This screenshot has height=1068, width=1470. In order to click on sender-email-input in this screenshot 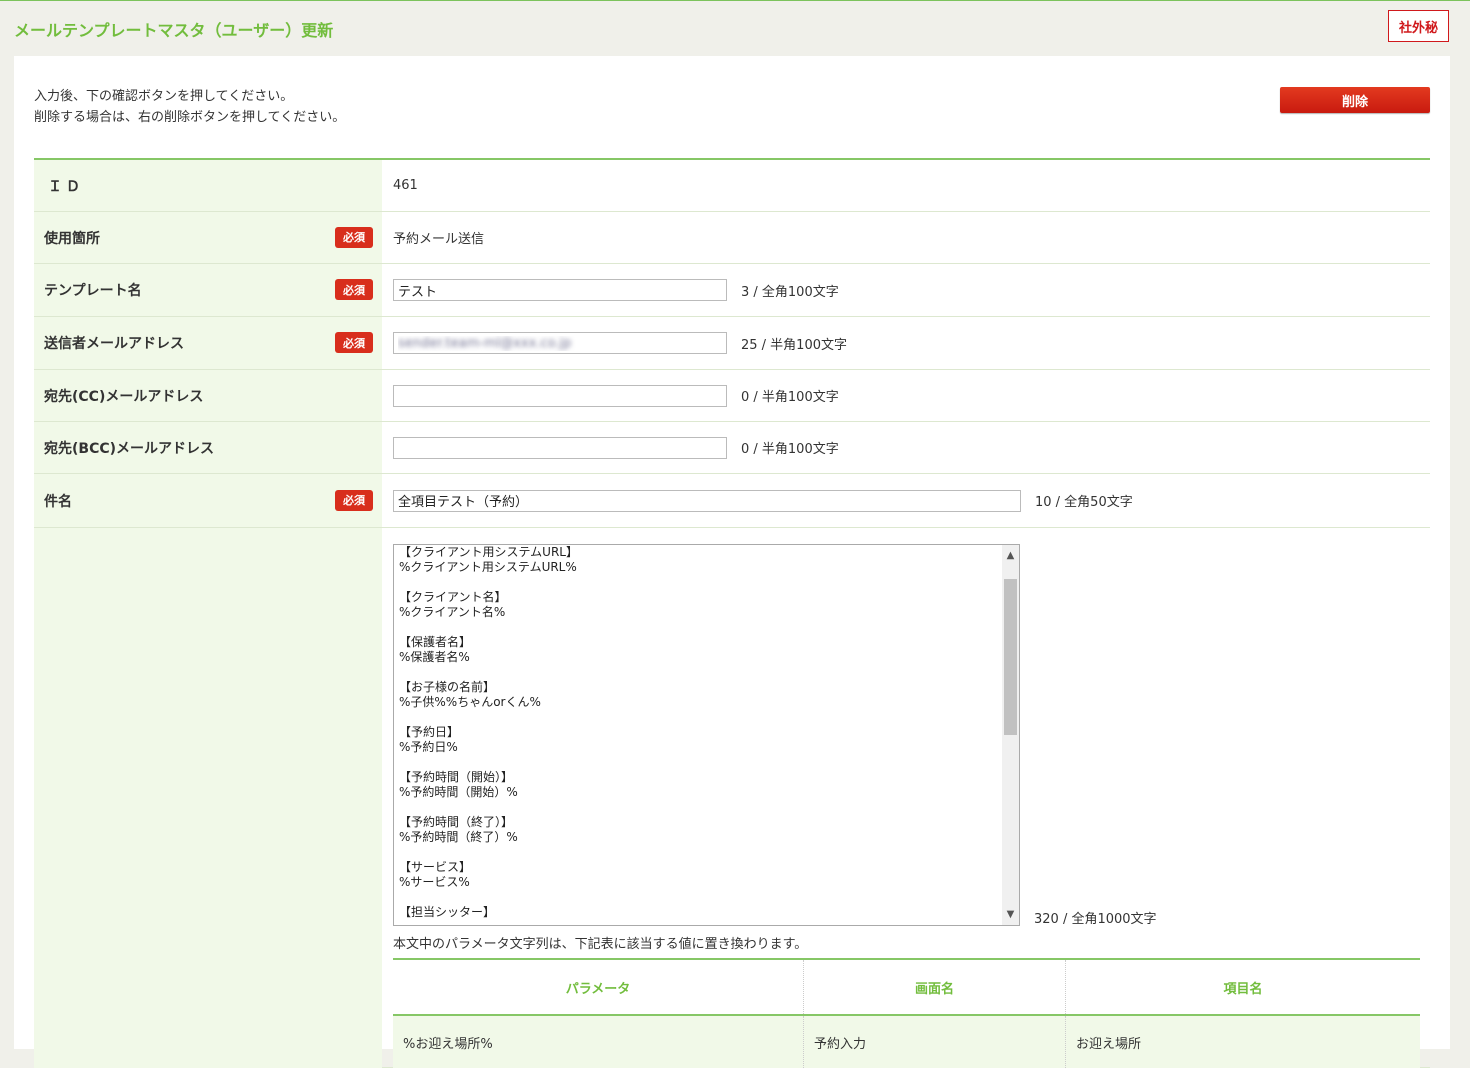, I will do `click(560, 343)`.